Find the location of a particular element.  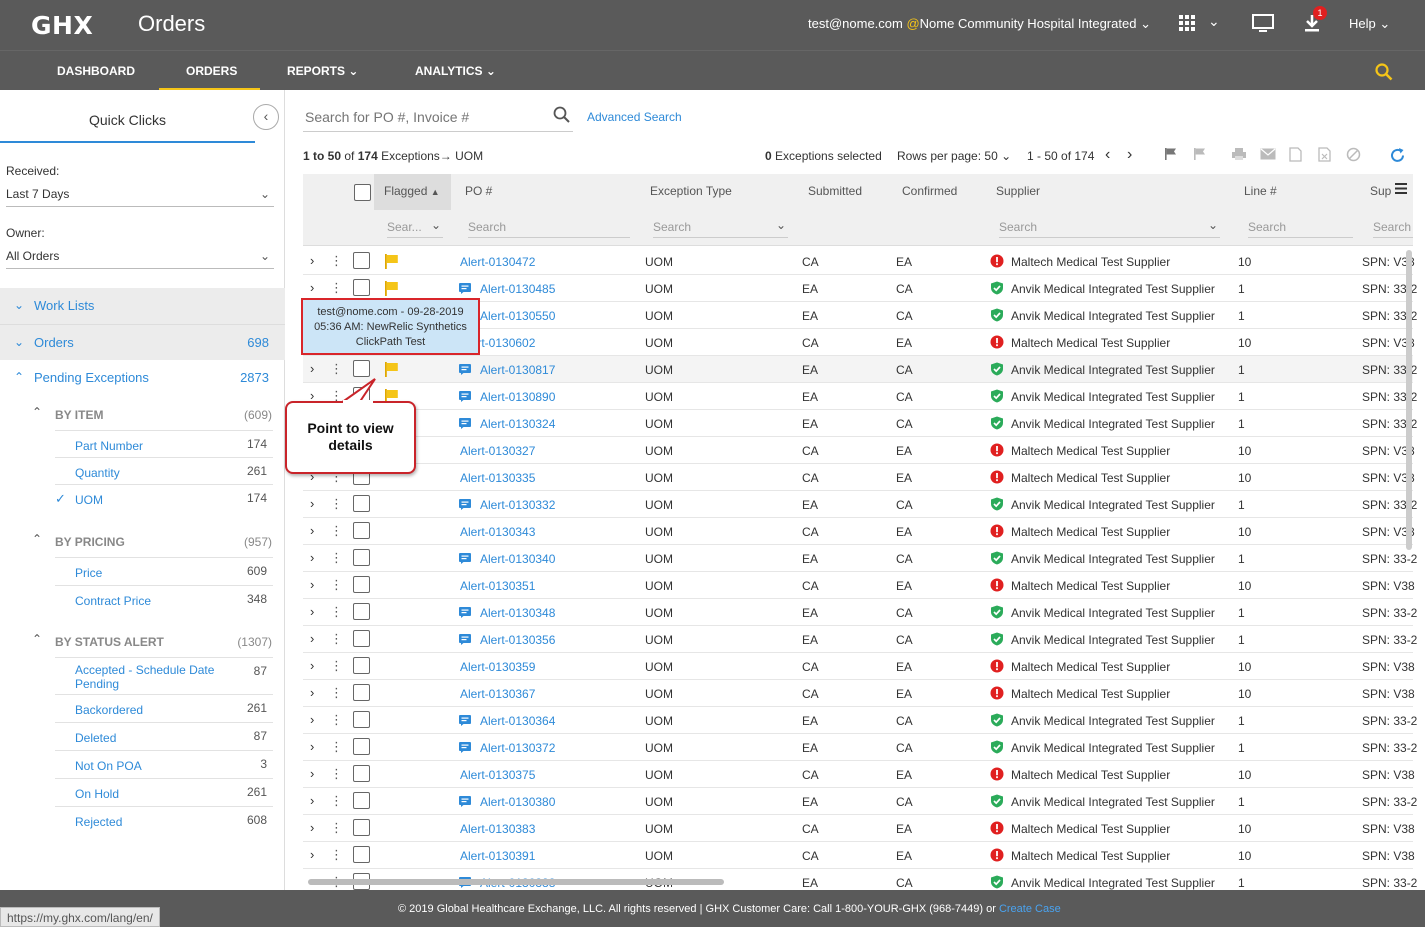

po-link: Alert-0130472 is located at coordinates (497, 262).